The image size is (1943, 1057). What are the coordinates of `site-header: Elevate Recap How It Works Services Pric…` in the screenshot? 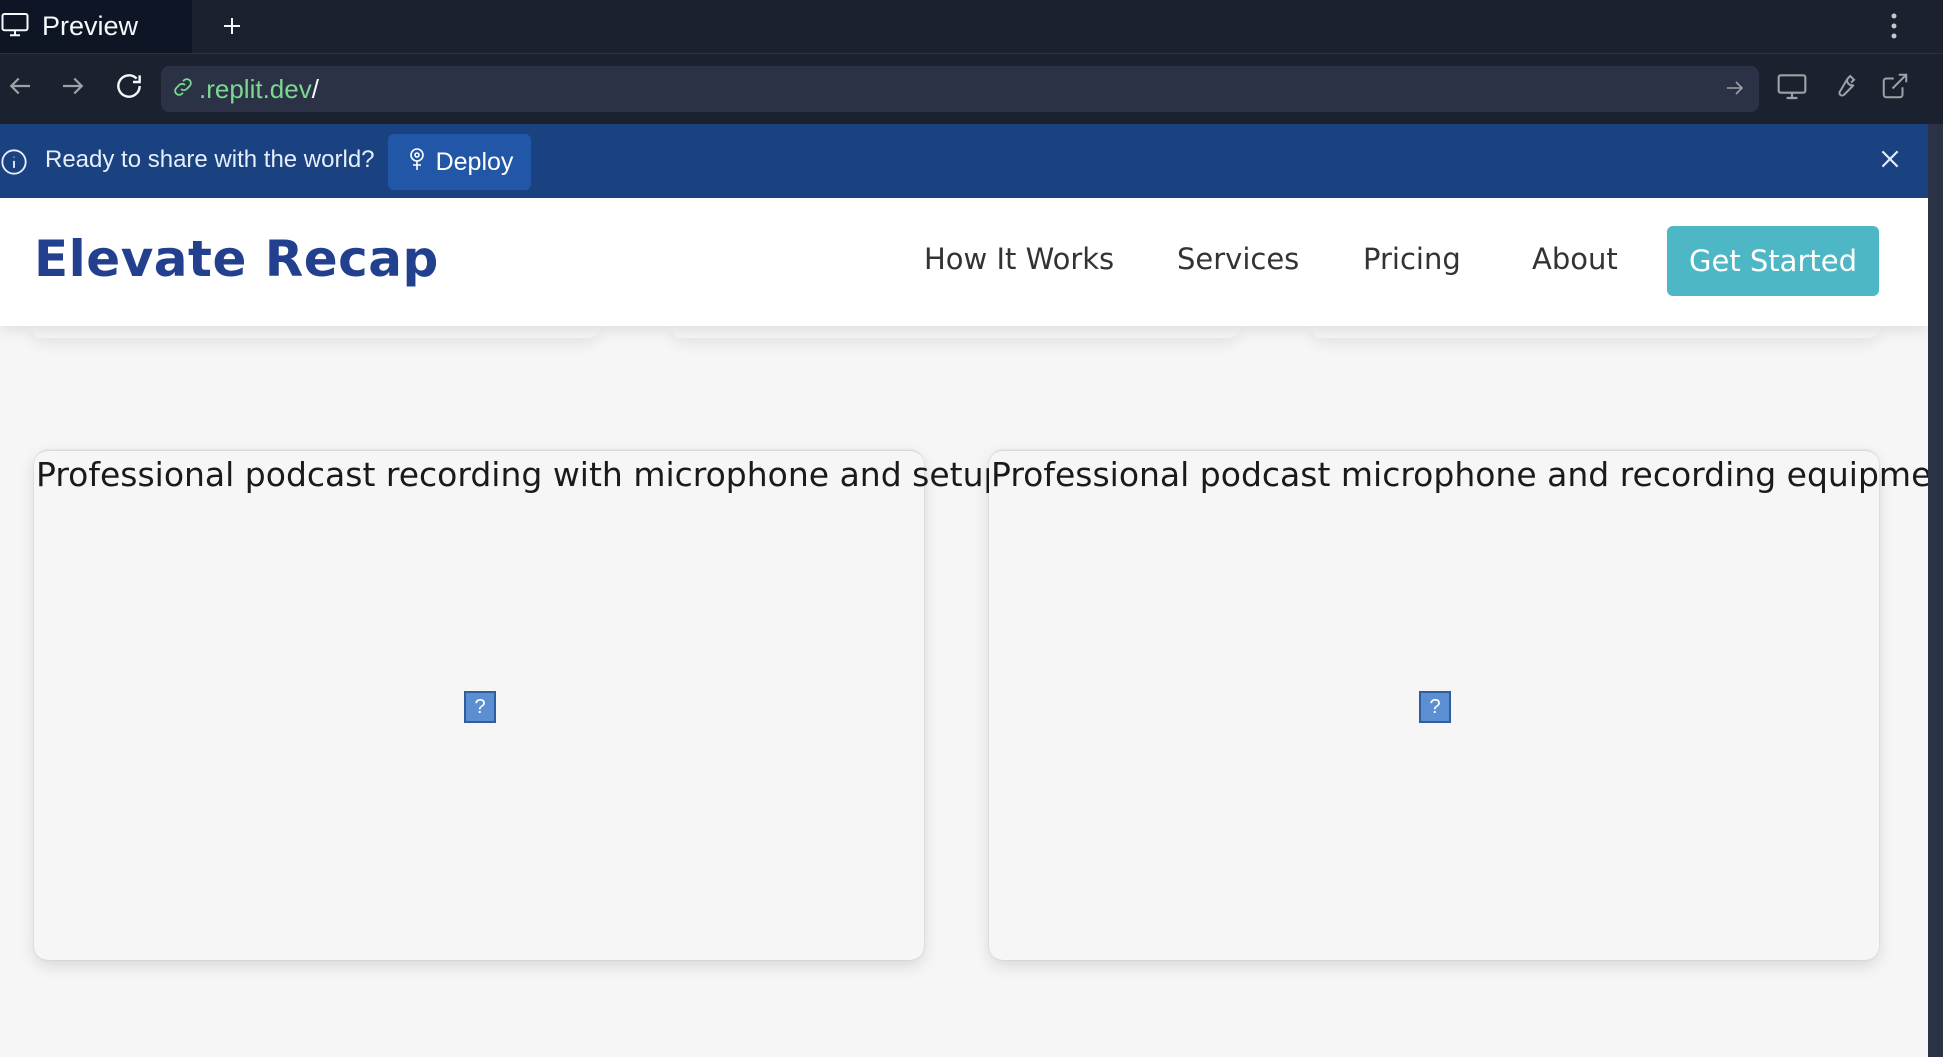 It's located at (964, 262).